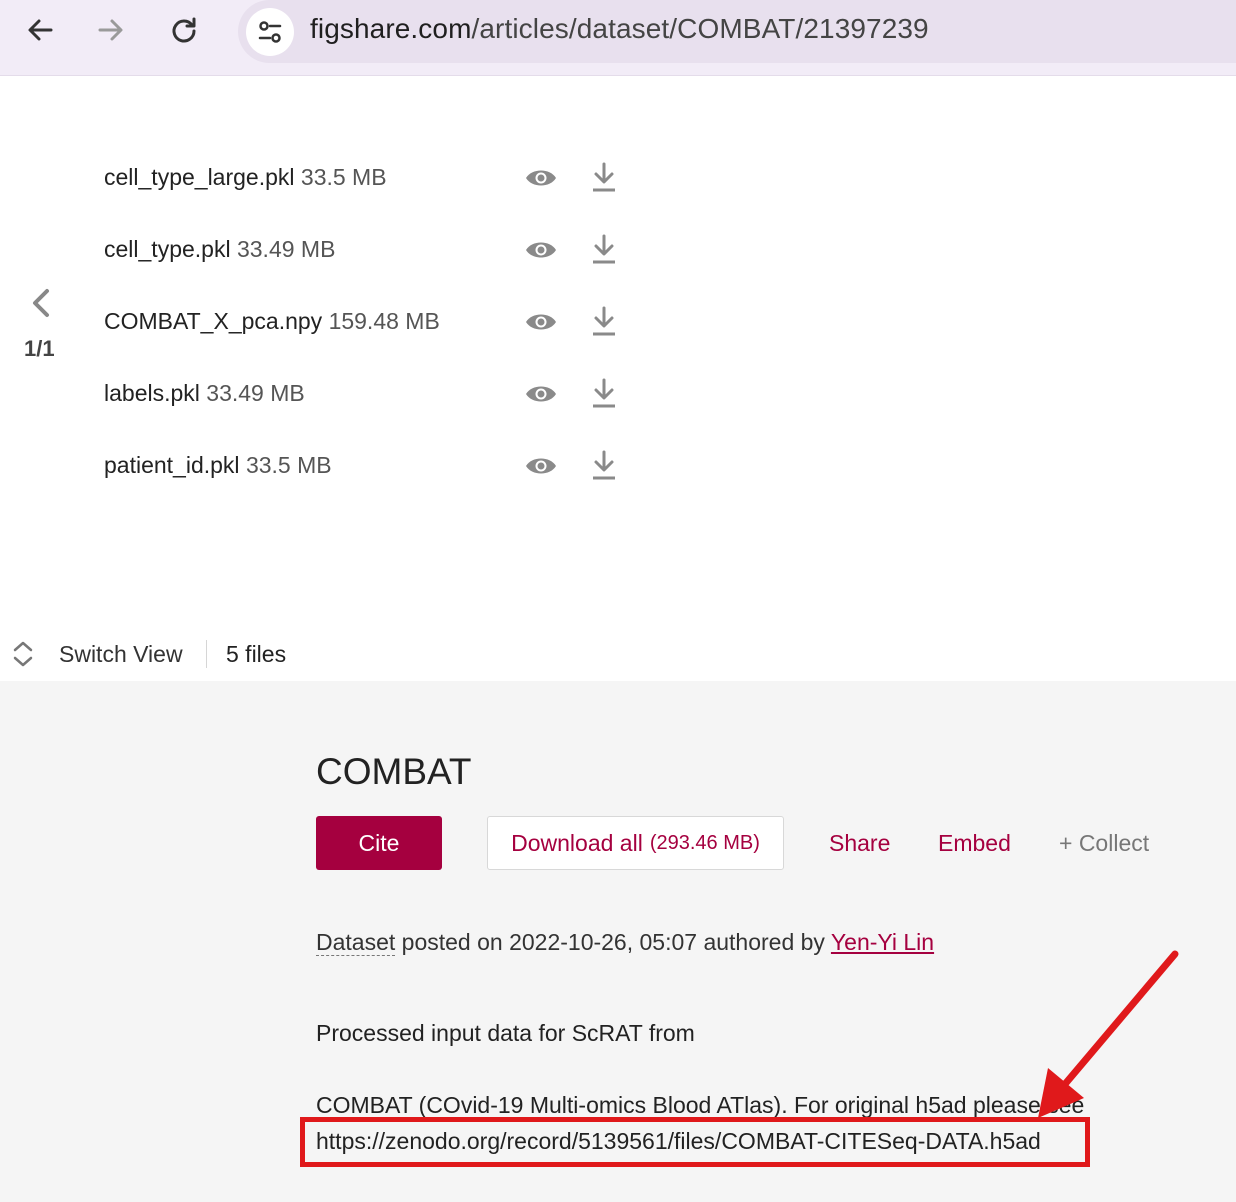 This screenshot has width=1236, height=1202. Describe the element at coordinates (40, 30) in the screenshot. I see `back-arrow-icon` at that location.